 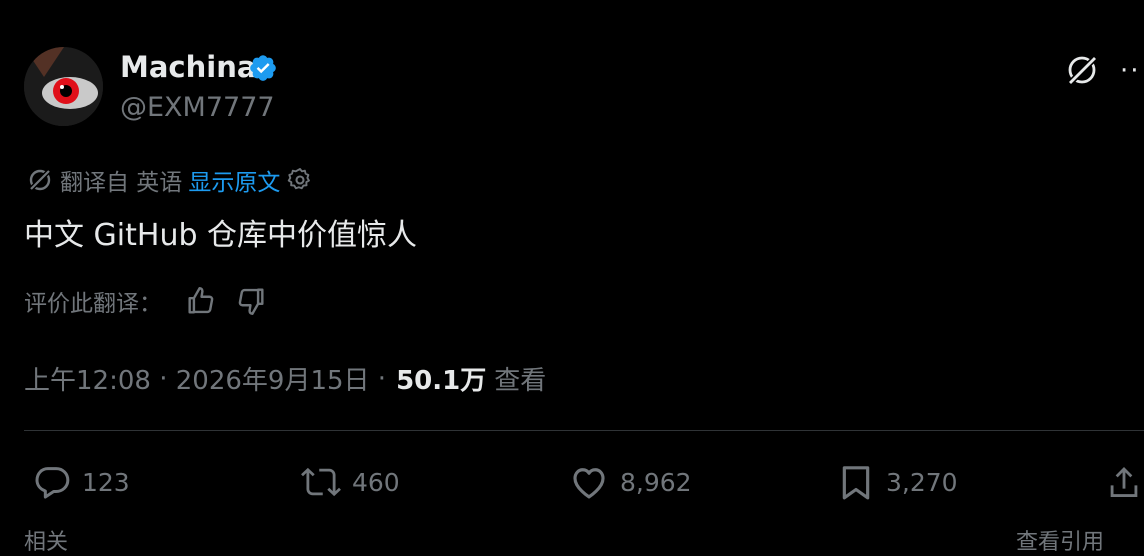 What do you see at coordinates (656, 482) in the screenshot?
I see `like-count: 8,962` at bounding box center [656, 482].